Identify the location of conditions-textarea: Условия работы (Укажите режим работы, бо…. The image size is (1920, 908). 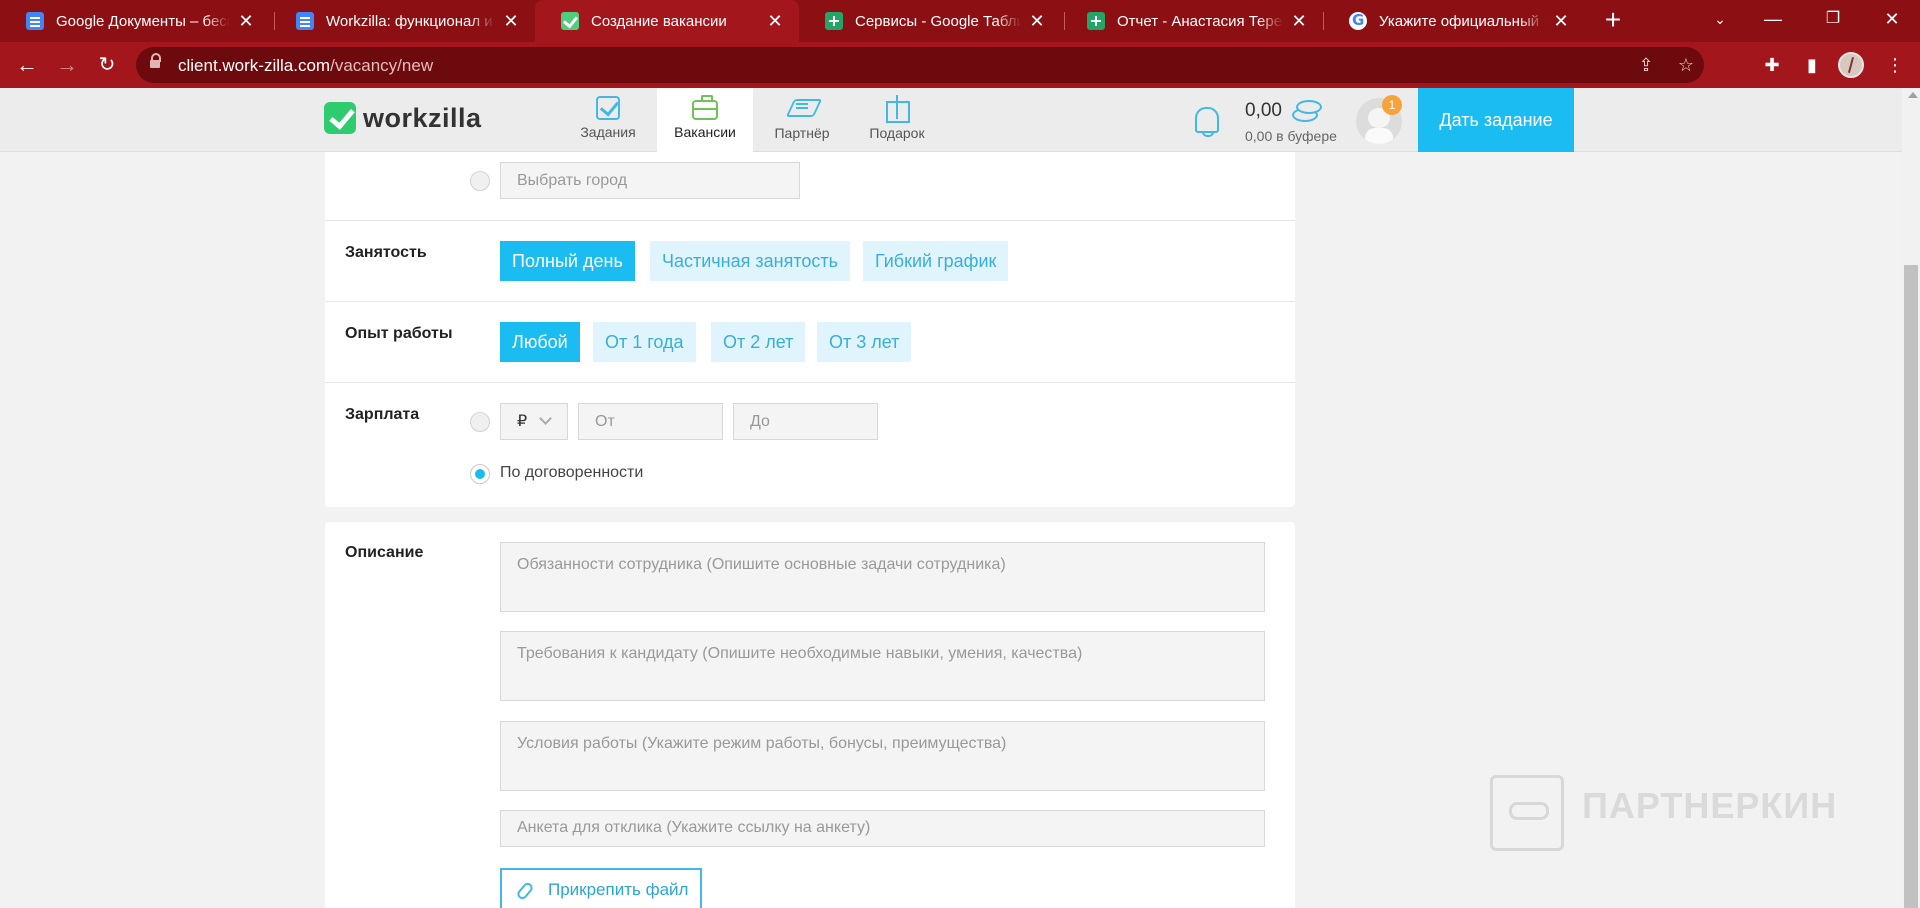
(882, 756).